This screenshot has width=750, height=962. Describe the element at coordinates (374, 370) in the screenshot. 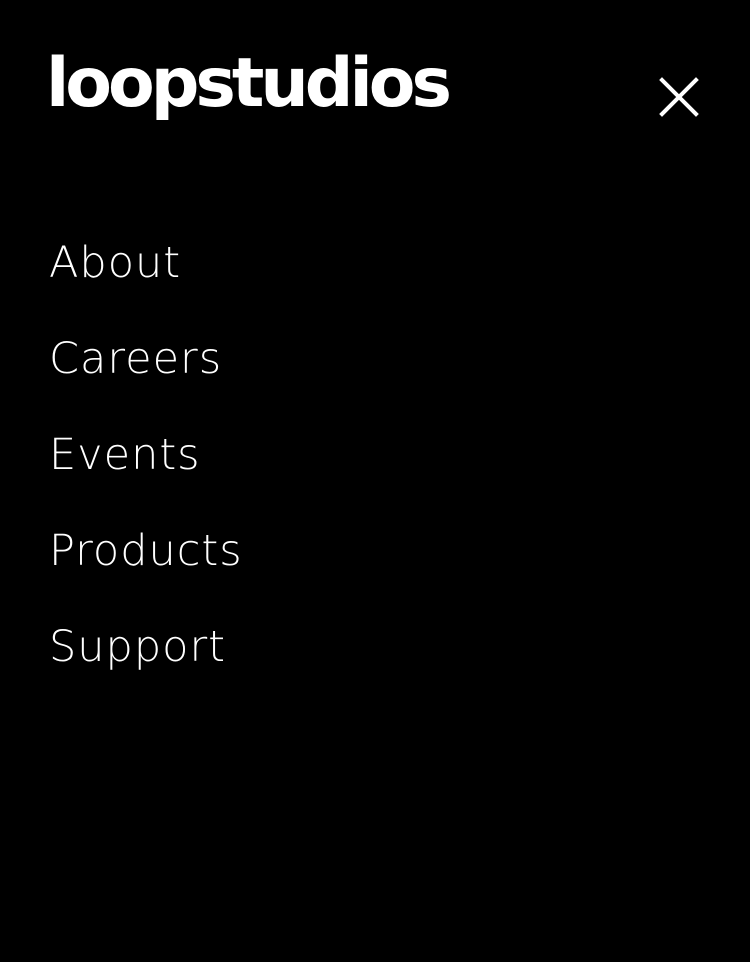

I see `nav-item-careers: Careers` at that location.